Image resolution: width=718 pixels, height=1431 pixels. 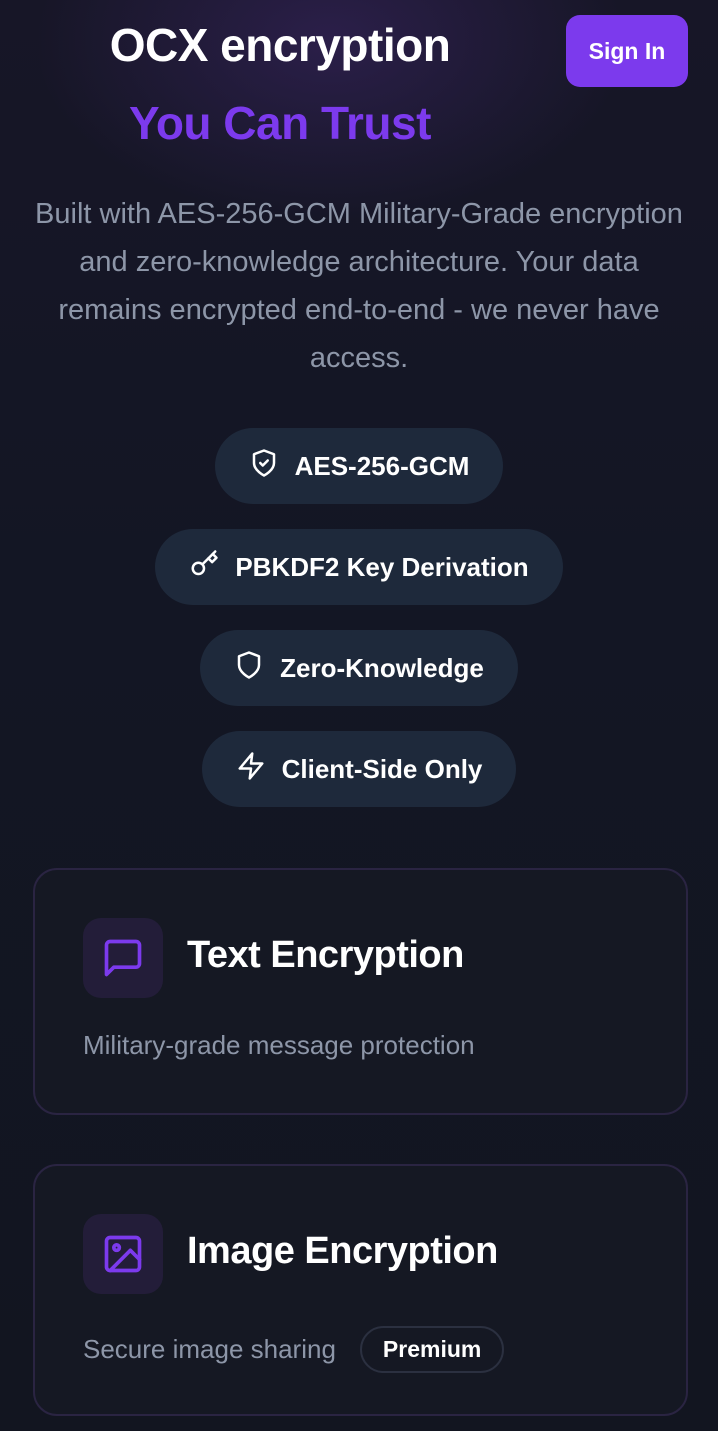 What do you see at coordinates (325, 955) in the screenshot?
I see `card-title: Text Encryption` at bounding box center [325, 955].